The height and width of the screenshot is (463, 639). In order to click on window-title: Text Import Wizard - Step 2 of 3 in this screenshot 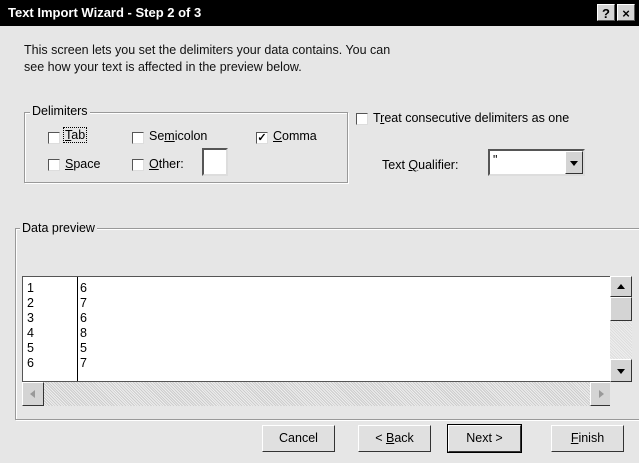, I will do `click(105, 12)`.